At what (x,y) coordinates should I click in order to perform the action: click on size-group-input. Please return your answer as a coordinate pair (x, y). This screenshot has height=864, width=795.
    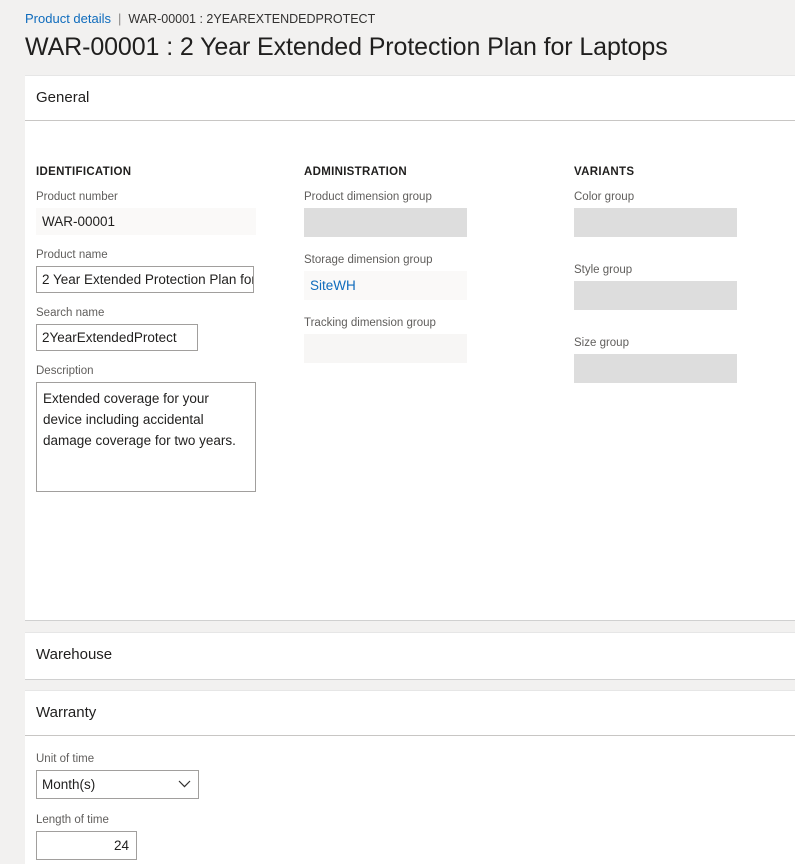
    Looking at the image, I should click on (655, 368).